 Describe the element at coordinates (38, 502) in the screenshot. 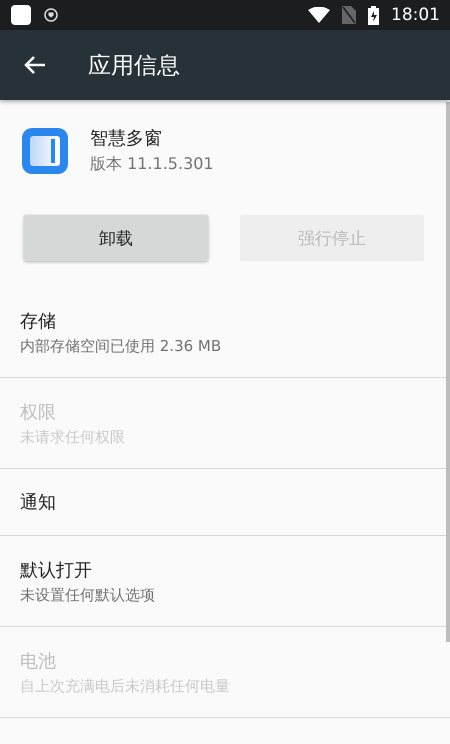

I see `item-title: 通知` at that location.